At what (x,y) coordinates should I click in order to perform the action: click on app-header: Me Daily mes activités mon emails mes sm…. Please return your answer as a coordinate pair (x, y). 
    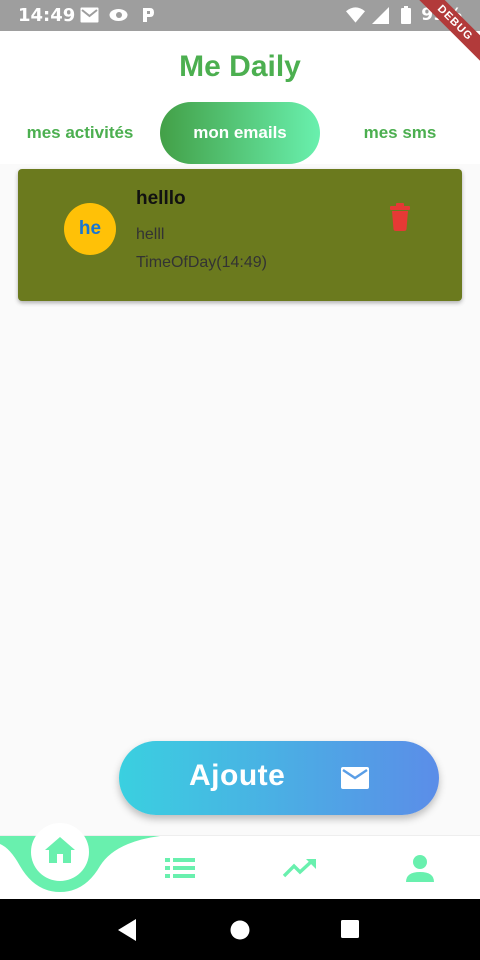
    Looking at the image, I should click on (240, 97).